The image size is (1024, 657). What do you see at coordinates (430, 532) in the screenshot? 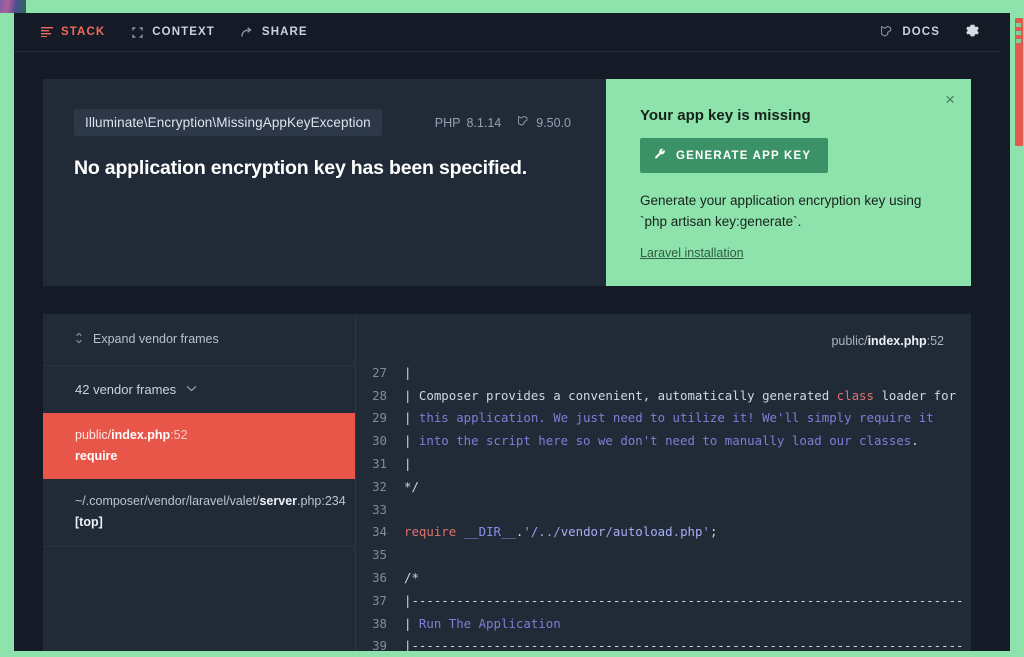
I see `code-token: require` at bounding box center [430, 532].